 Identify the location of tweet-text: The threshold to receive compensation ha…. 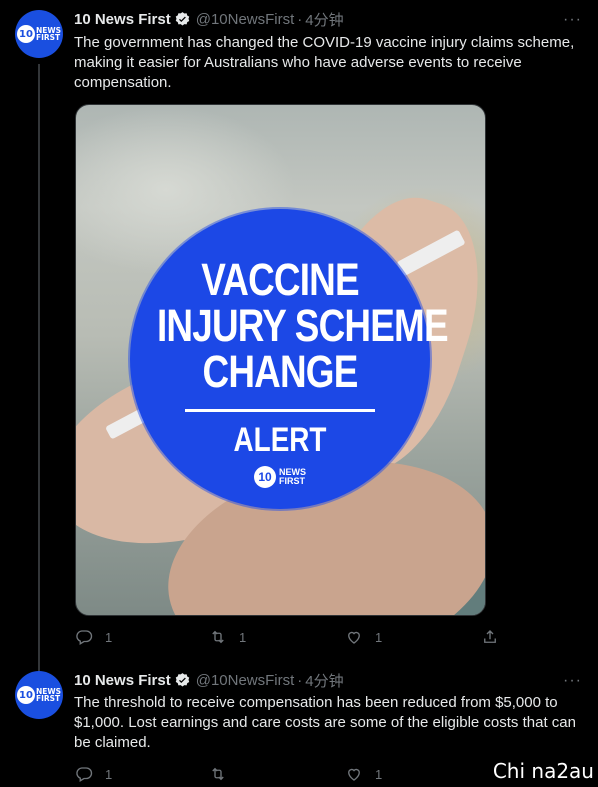
(325, 722).